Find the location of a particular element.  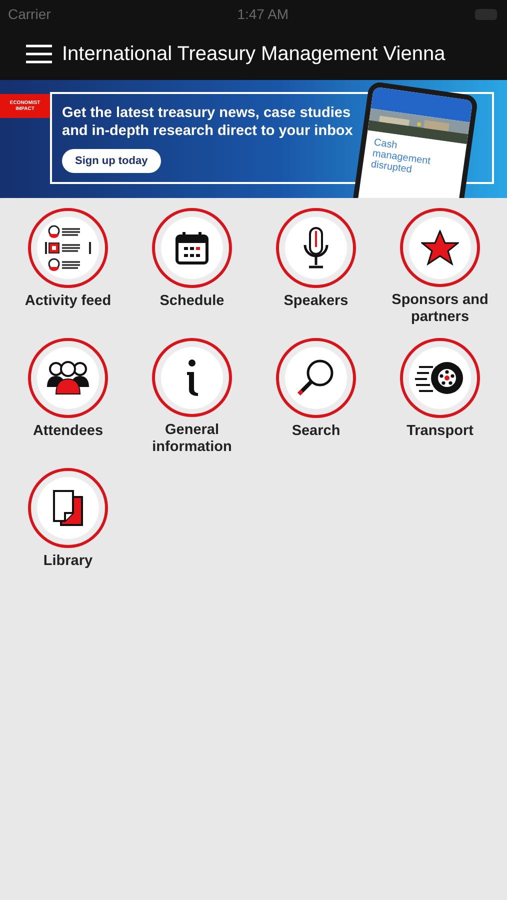

menu-tile: Sponsors and partners is located at coordinates (440, 267).